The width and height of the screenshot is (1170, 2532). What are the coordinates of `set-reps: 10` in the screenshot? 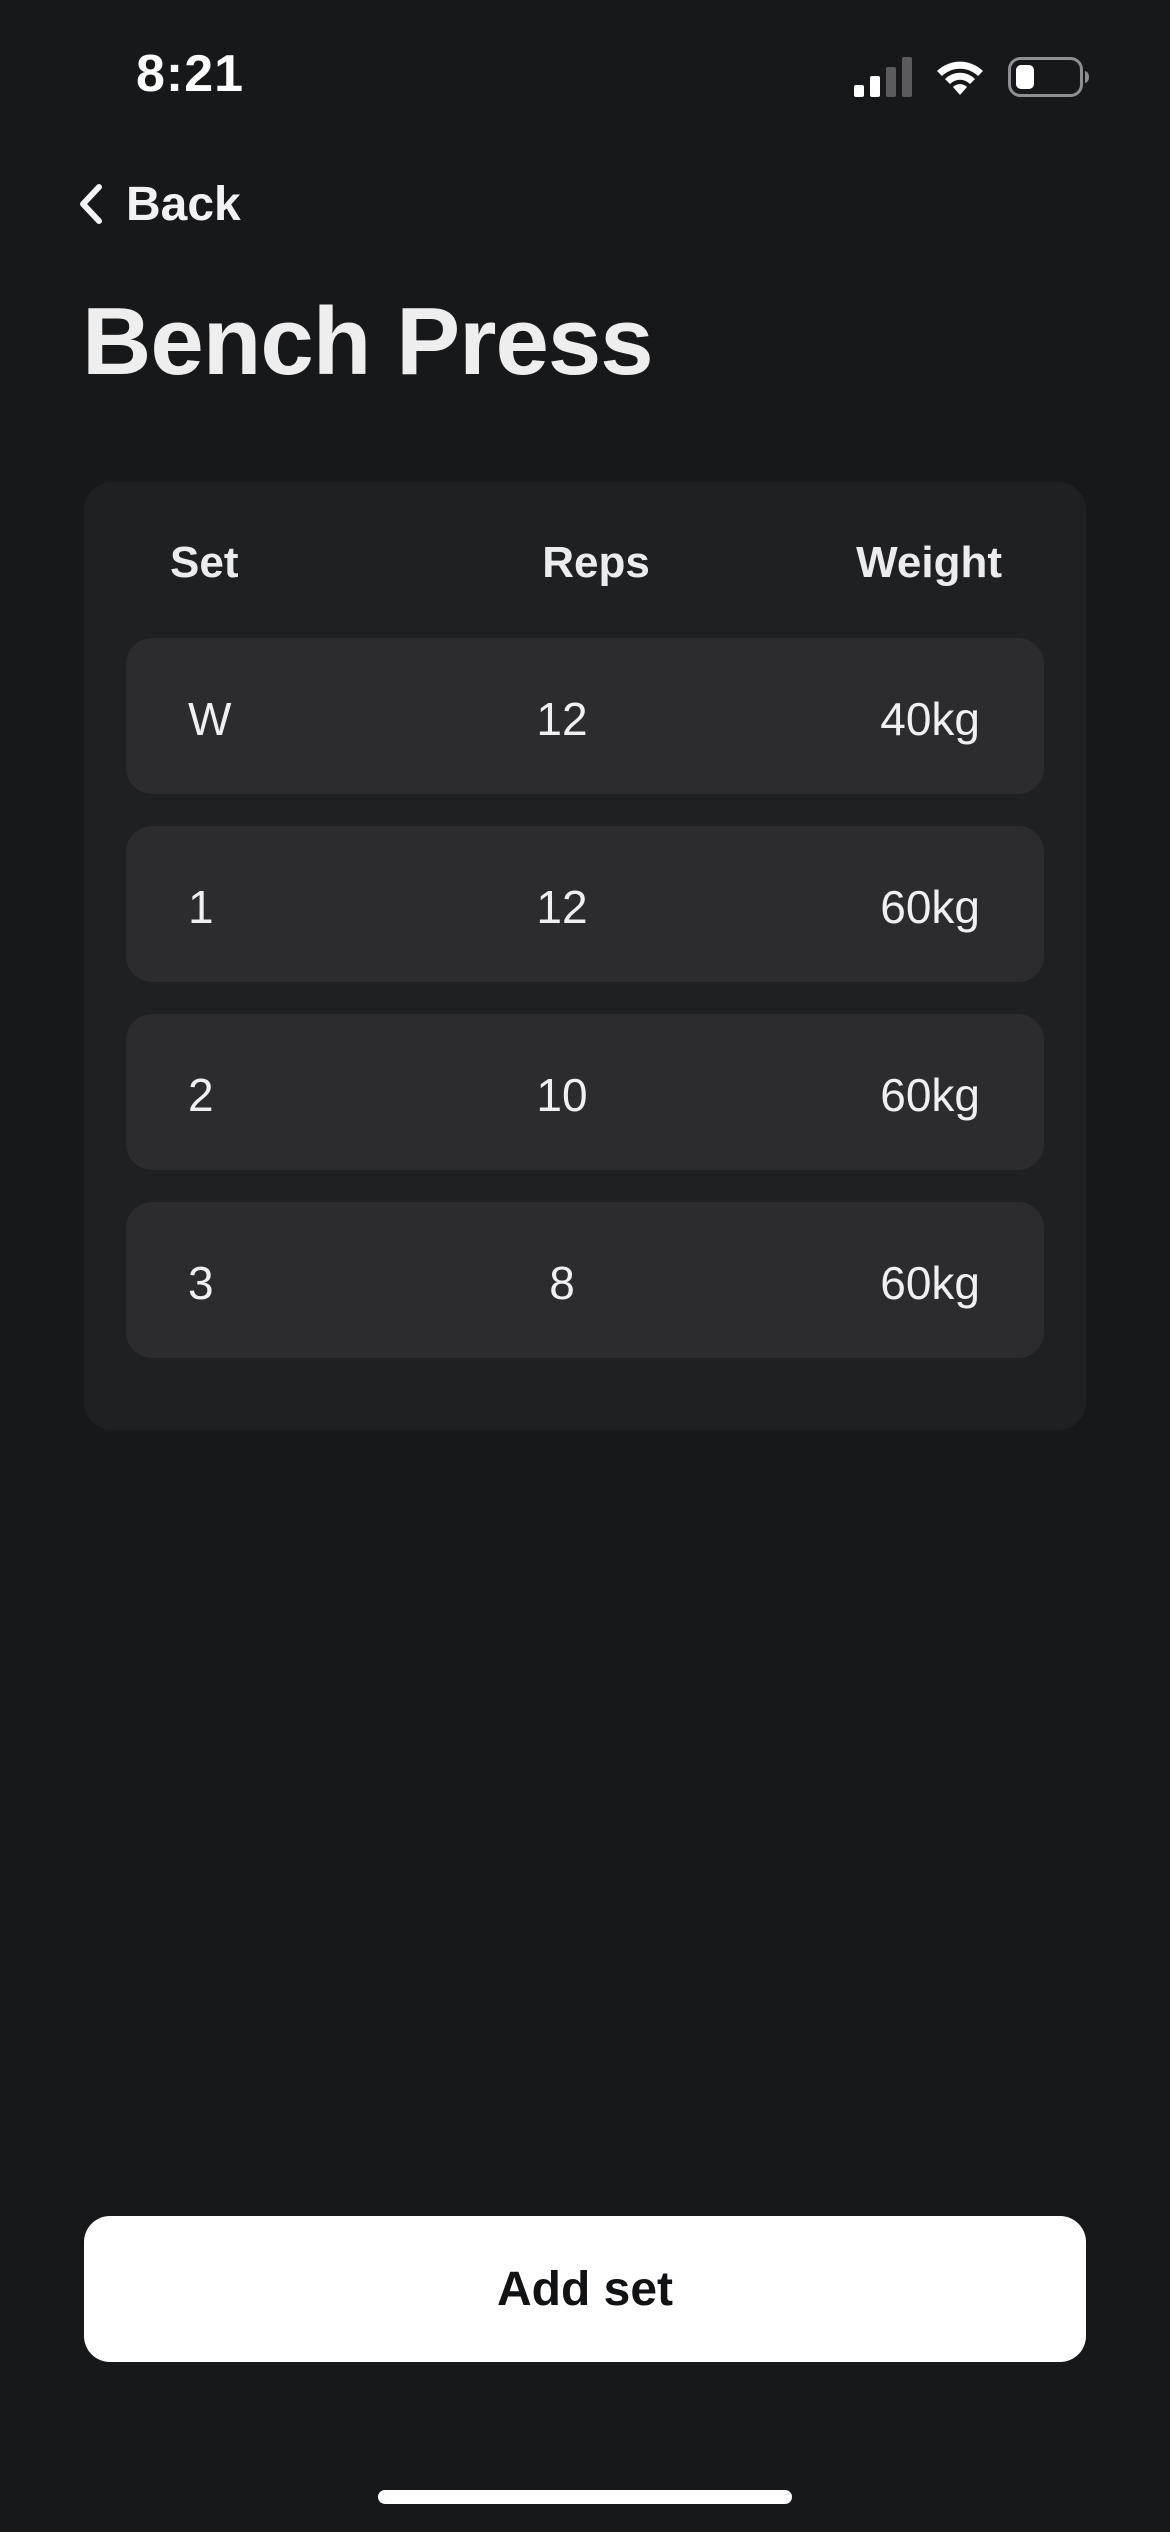 It's located at (562, 1095).